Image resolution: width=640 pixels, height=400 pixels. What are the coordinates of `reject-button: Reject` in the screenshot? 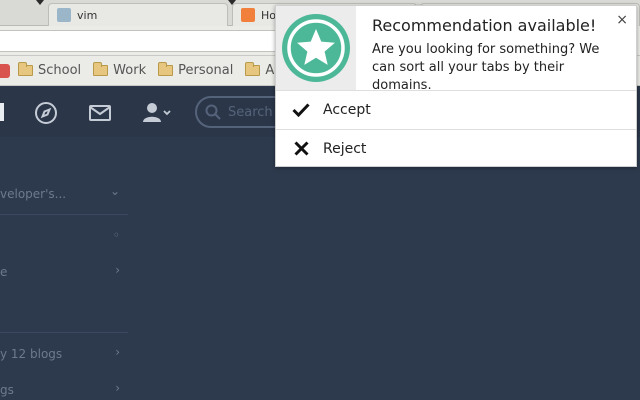 It's located at (456, 148).